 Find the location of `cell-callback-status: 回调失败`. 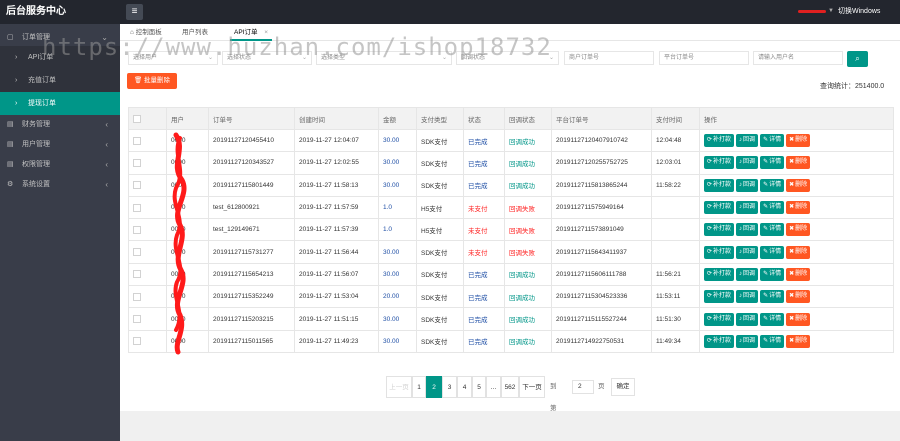

cell-callback-status: 回调失败 is located at coordinates (528, 230).